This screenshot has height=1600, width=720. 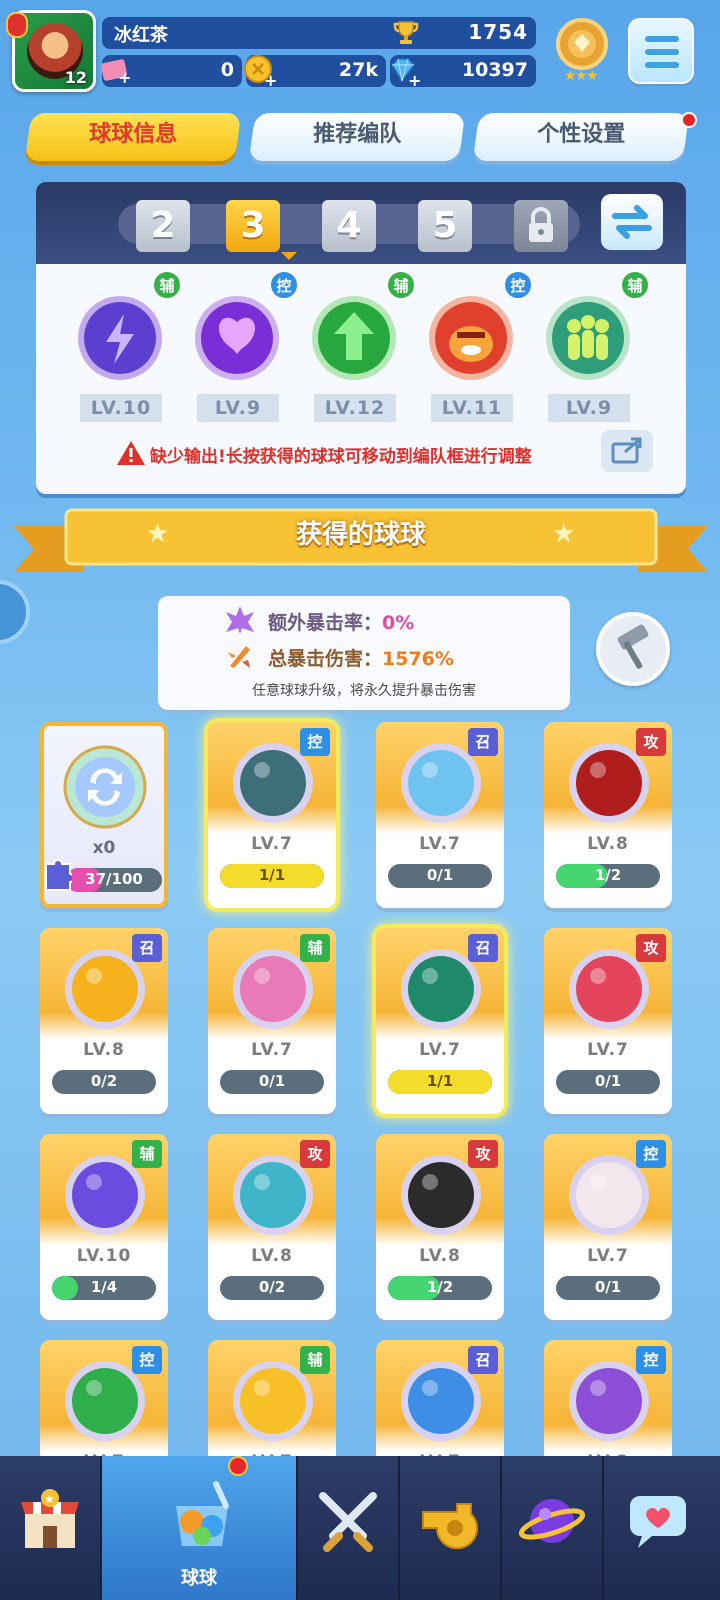 I want to click on swap-icon, so click(x=632, y=222).